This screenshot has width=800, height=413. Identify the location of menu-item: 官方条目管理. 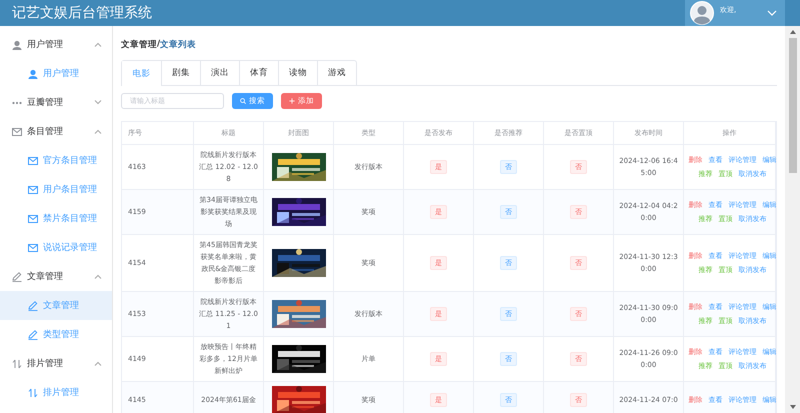
(56, 160).